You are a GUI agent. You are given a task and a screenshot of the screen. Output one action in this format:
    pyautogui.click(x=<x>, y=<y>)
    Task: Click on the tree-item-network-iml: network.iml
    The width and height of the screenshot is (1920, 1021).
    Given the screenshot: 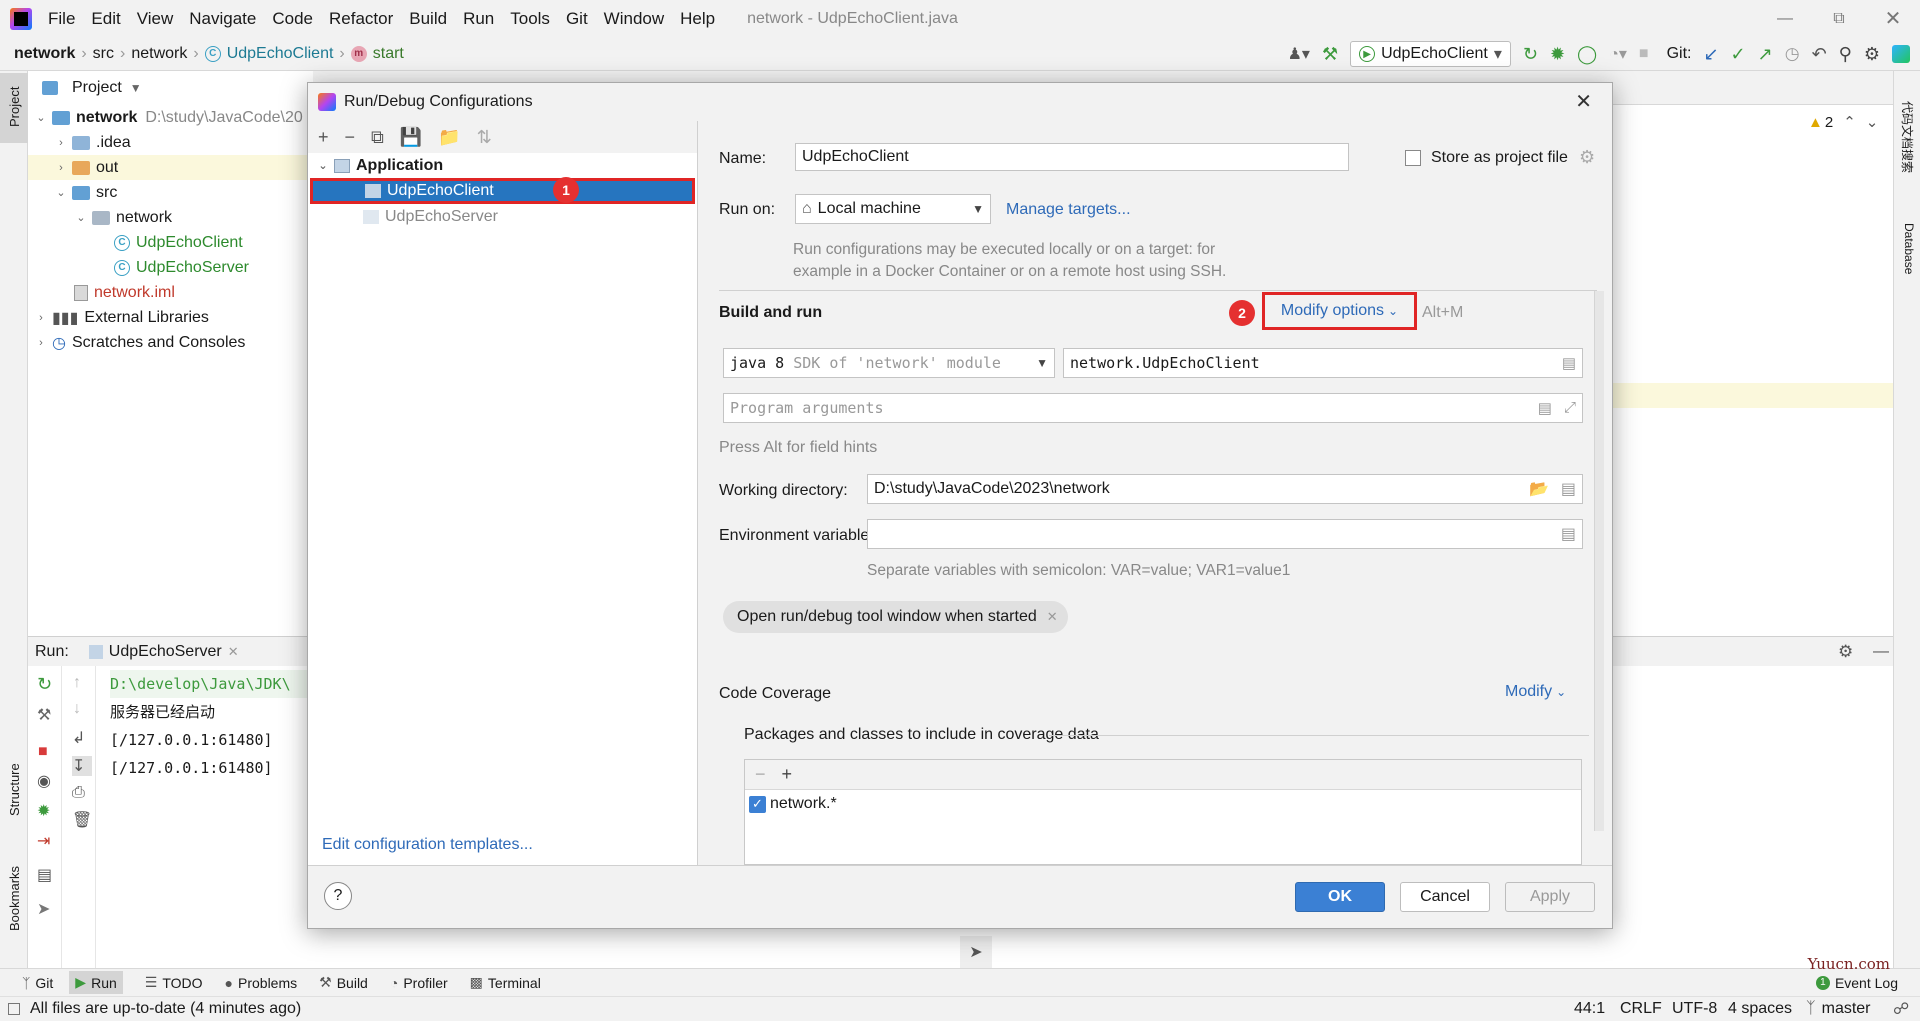 What is the action you would take?
    pyautogui.click(x=173, y=292)
    